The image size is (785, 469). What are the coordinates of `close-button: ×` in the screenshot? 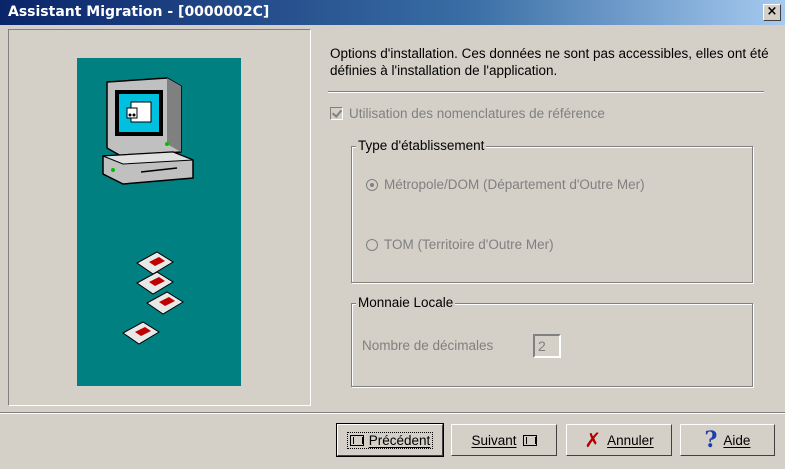 It's located at (772, 12).